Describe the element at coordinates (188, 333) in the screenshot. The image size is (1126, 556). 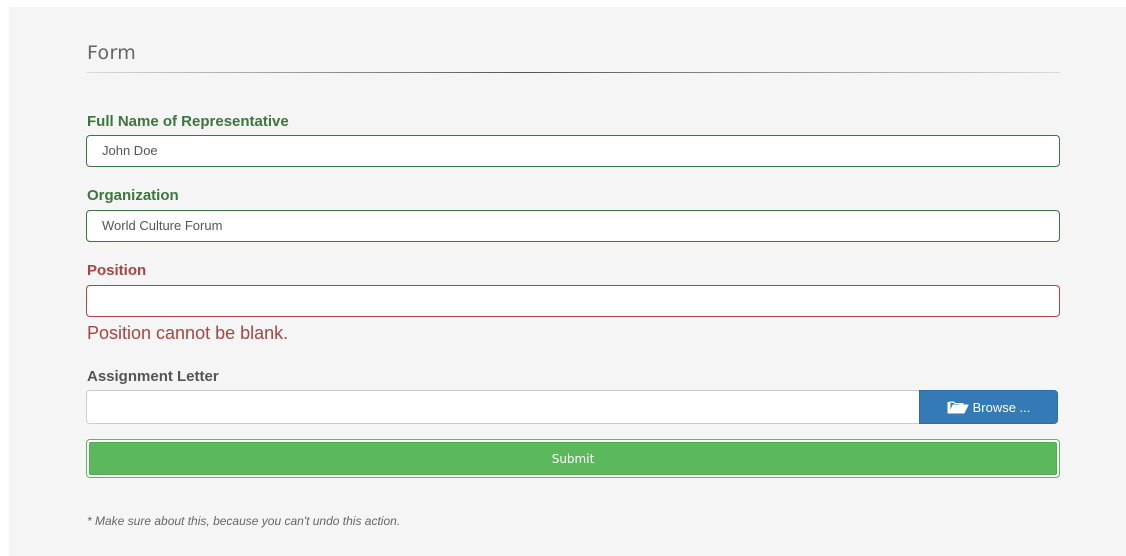
I see `position-error-message: Position cannot be blank.` at that location.